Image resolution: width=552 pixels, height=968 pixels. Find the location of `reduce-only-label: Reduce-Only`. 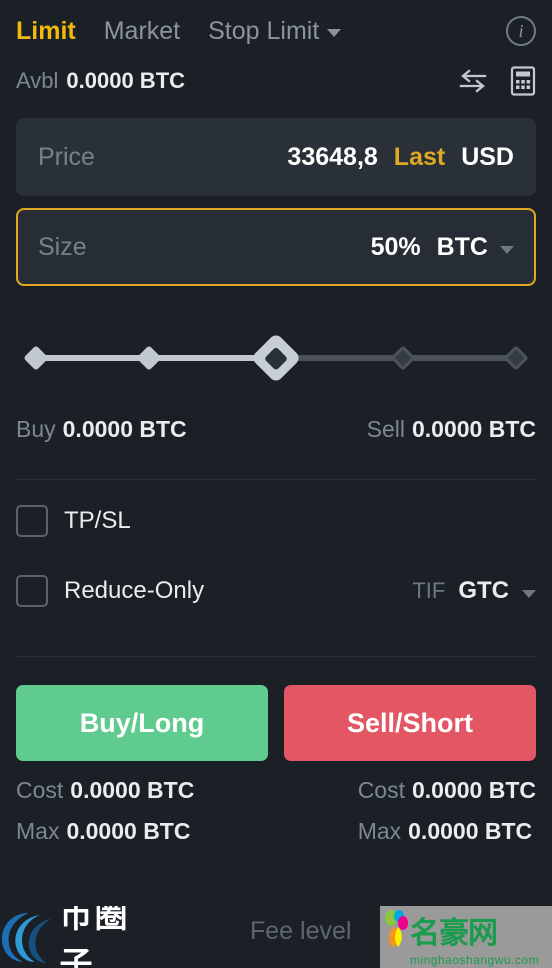

reduce-only-label: Reduce-Only is located at coordinates (134, 590).